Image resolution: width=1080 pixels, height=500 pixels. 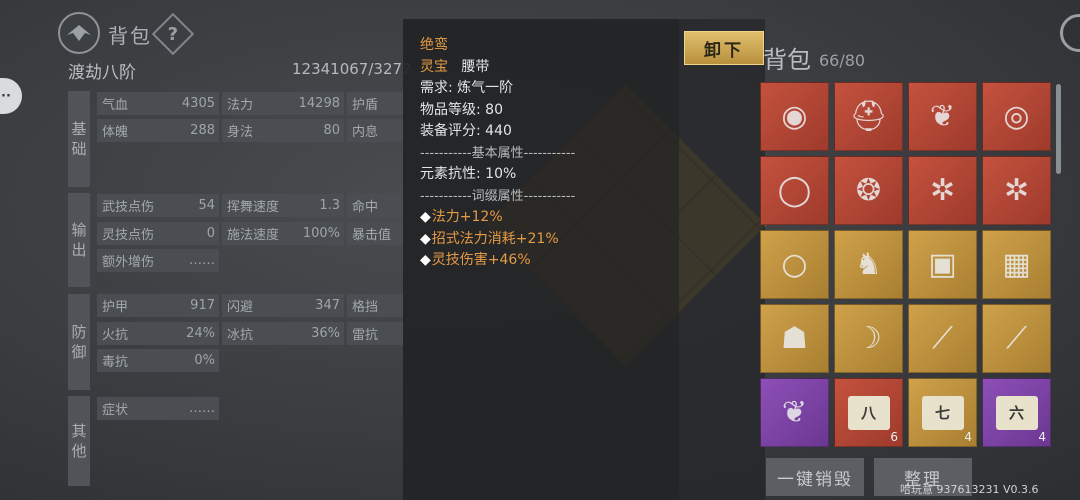 What do you see at coordinates (158, 305) in the screenshot?
I see `stat-armor: 护甲 917` at bounding box center [158, 305].